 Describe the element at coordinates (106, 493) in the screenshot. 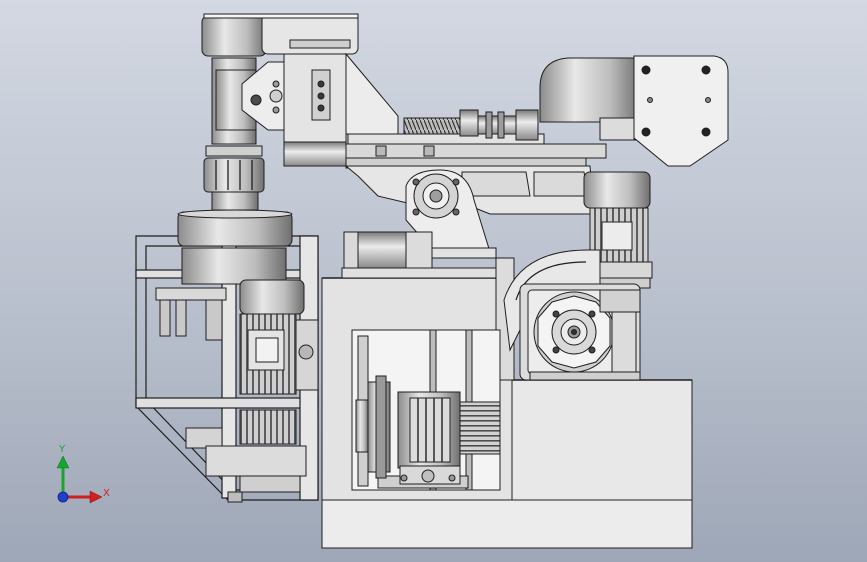

I see `x-axis-label: X` at that location.